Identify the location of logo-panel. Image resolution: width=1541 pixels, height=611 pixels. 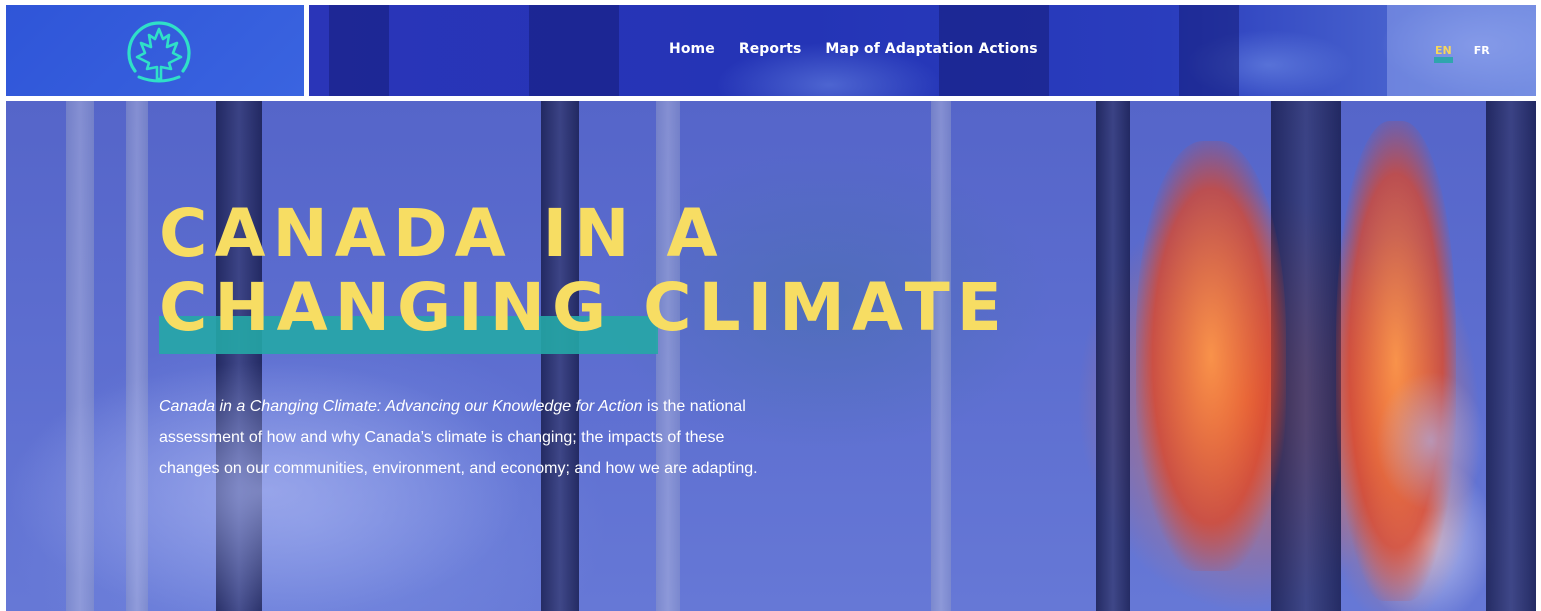
(155, 50).